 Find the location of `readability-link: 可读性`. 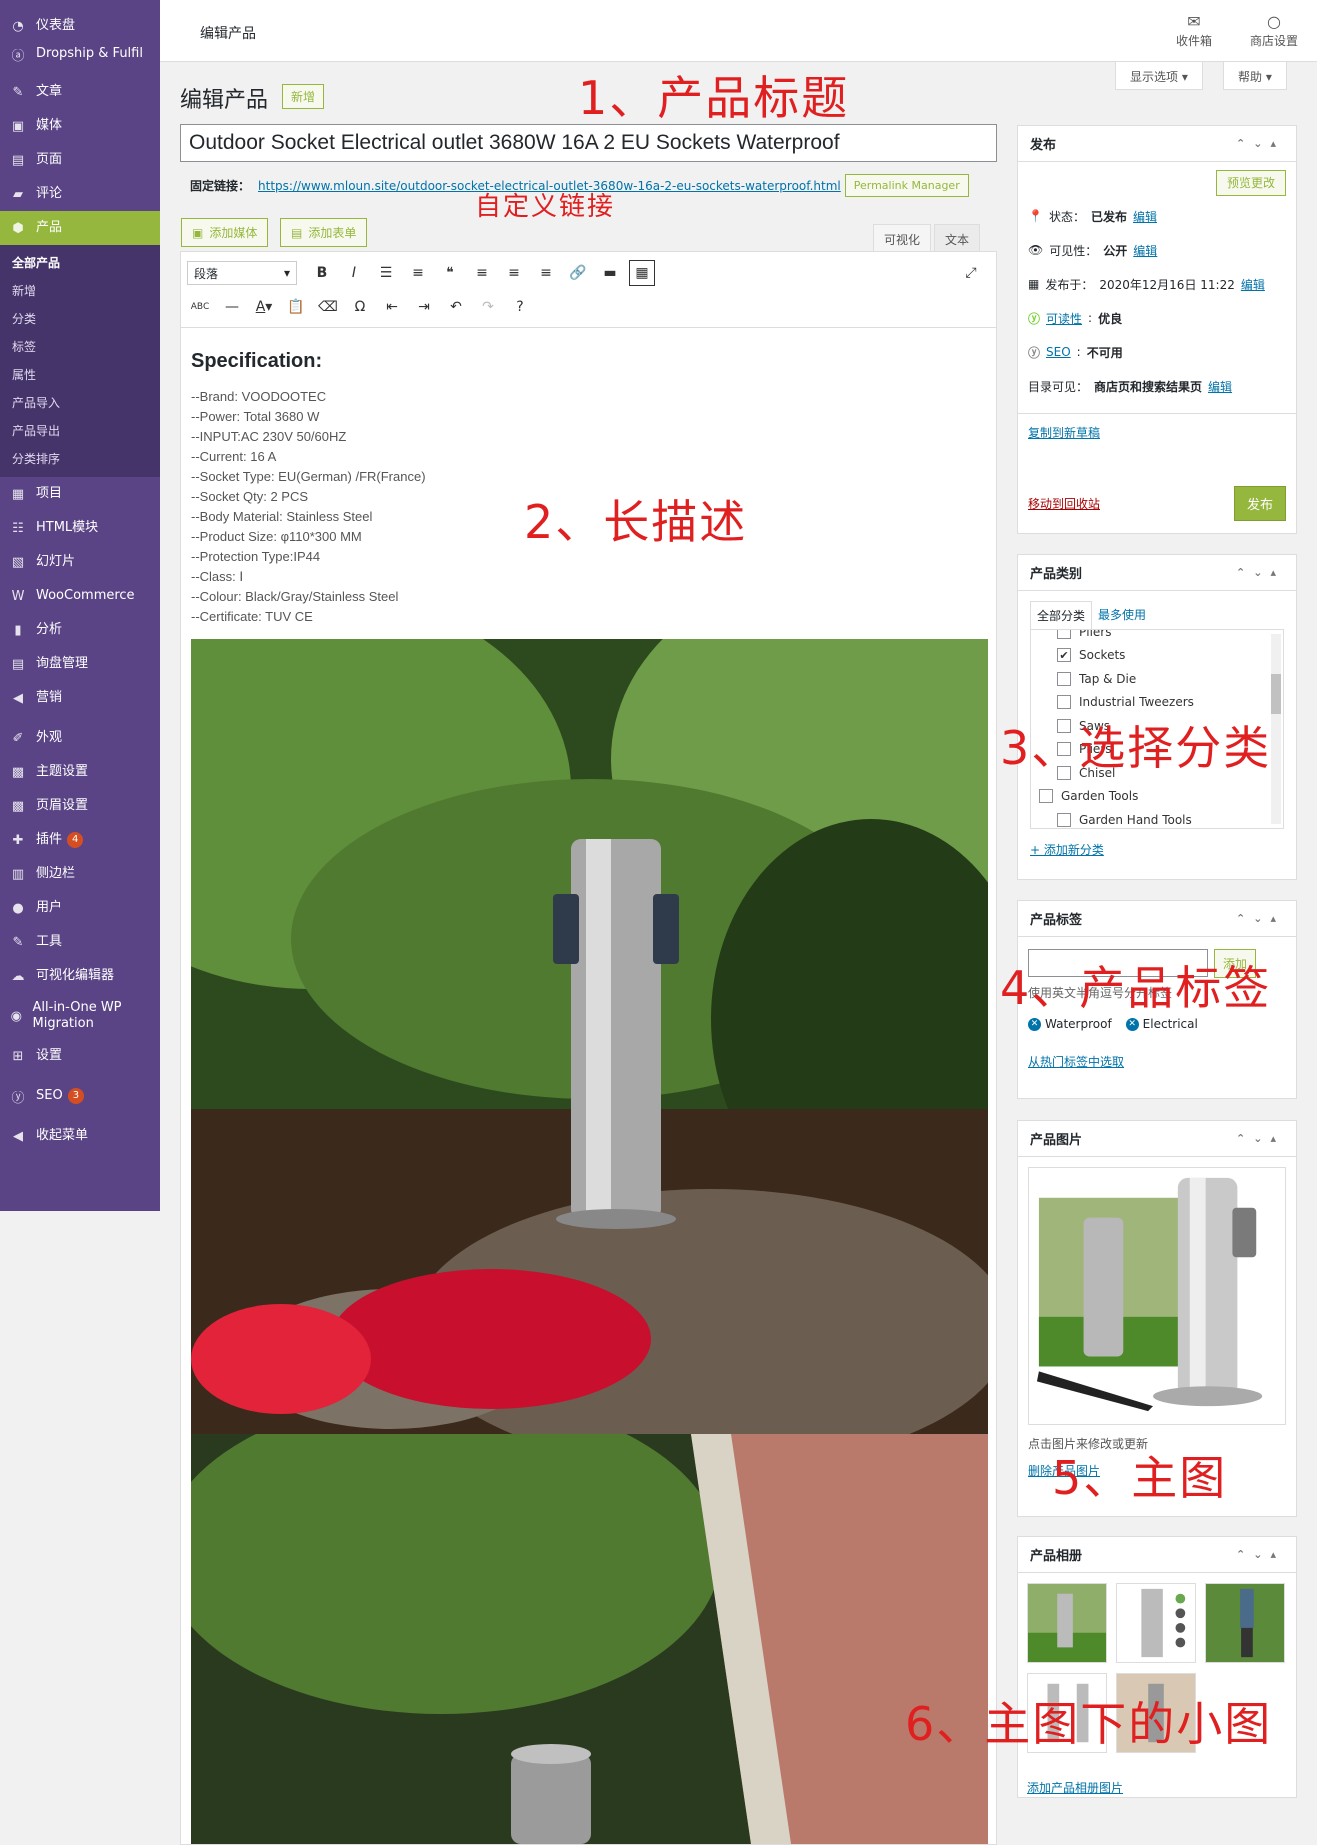

readability-link: 可读性 is located at coordinates (1064, 318).